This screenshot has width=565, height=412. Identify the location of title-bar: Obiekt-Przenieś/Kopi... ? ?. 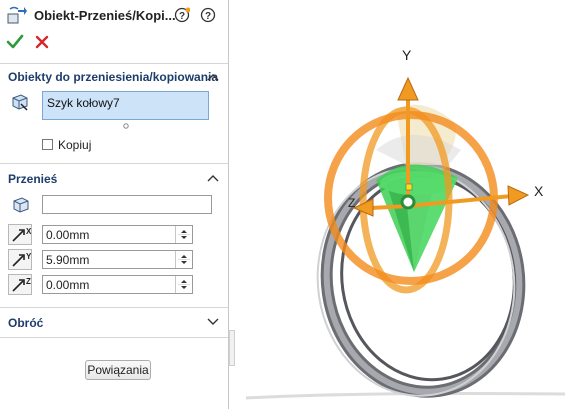
(115, 16).